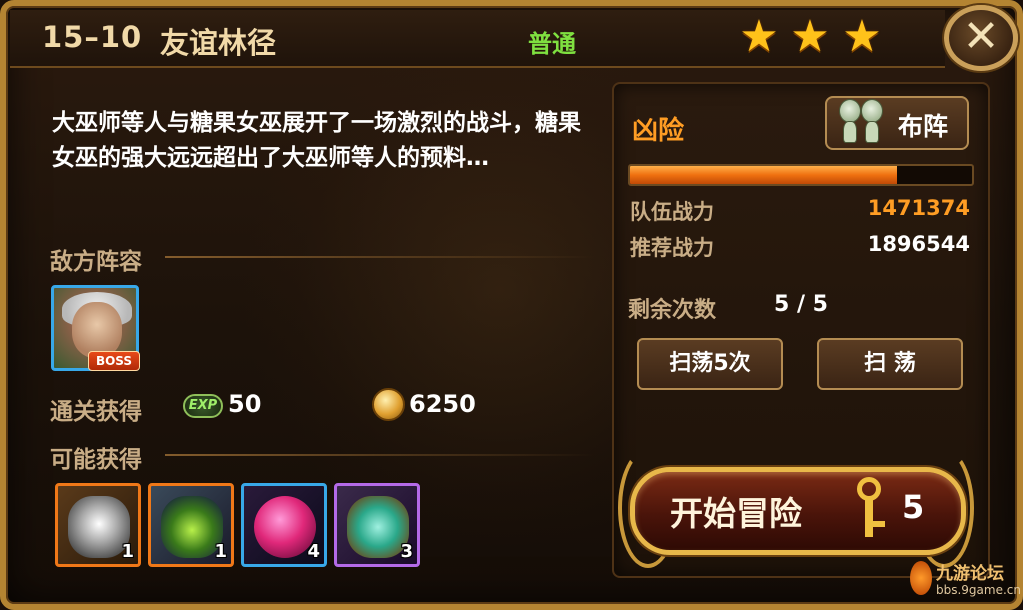 This screenshot has height=610, width=1023. I want to click on exp-icon: EXP, so click(203, 406).